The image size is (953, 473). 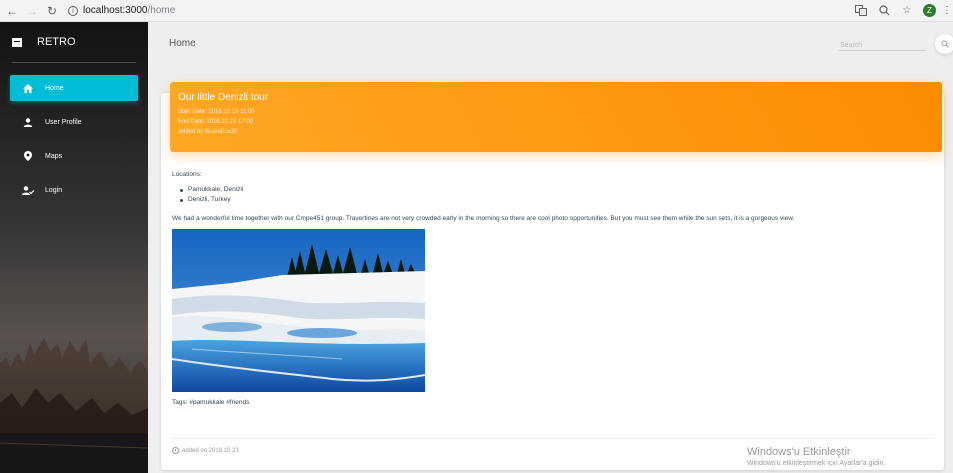 What do you see at coordinates (74, 139) in the screenshot?
I see `sidebar-menu: Home User Profile Maps Login` at bounding box center [74, 139].